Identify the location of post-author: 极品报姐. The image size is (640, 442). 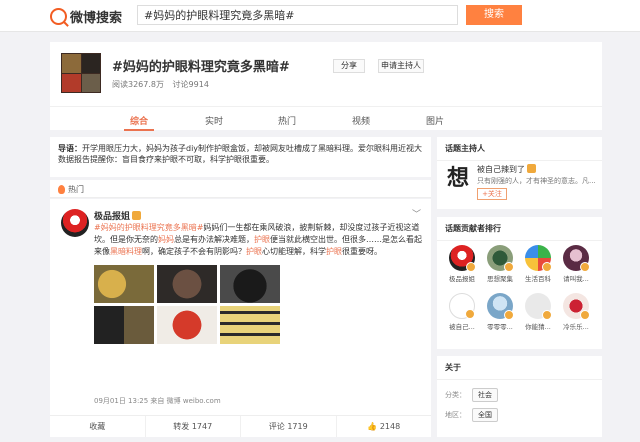
(118, 215).